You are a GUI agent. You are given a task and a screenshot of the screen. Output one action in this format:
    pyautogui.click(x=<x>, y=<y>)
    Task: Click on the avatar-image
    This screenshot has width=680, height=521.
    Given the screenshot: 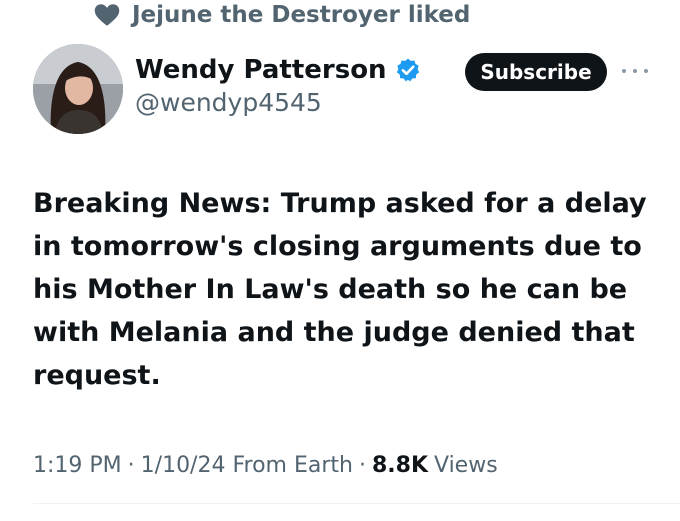 What is the action you would take?
    pyautogui.click(x=78, y=89)
    